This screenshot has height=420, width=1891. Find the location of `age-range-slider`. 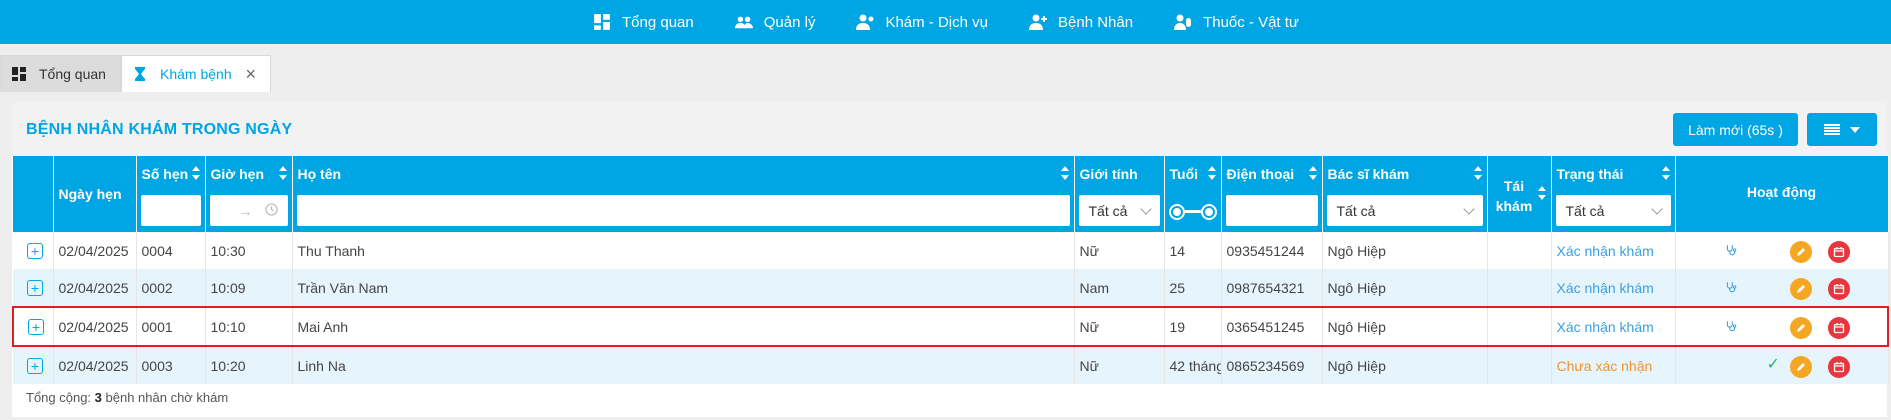

age-range-slider is located at coordinates (1192, 212).